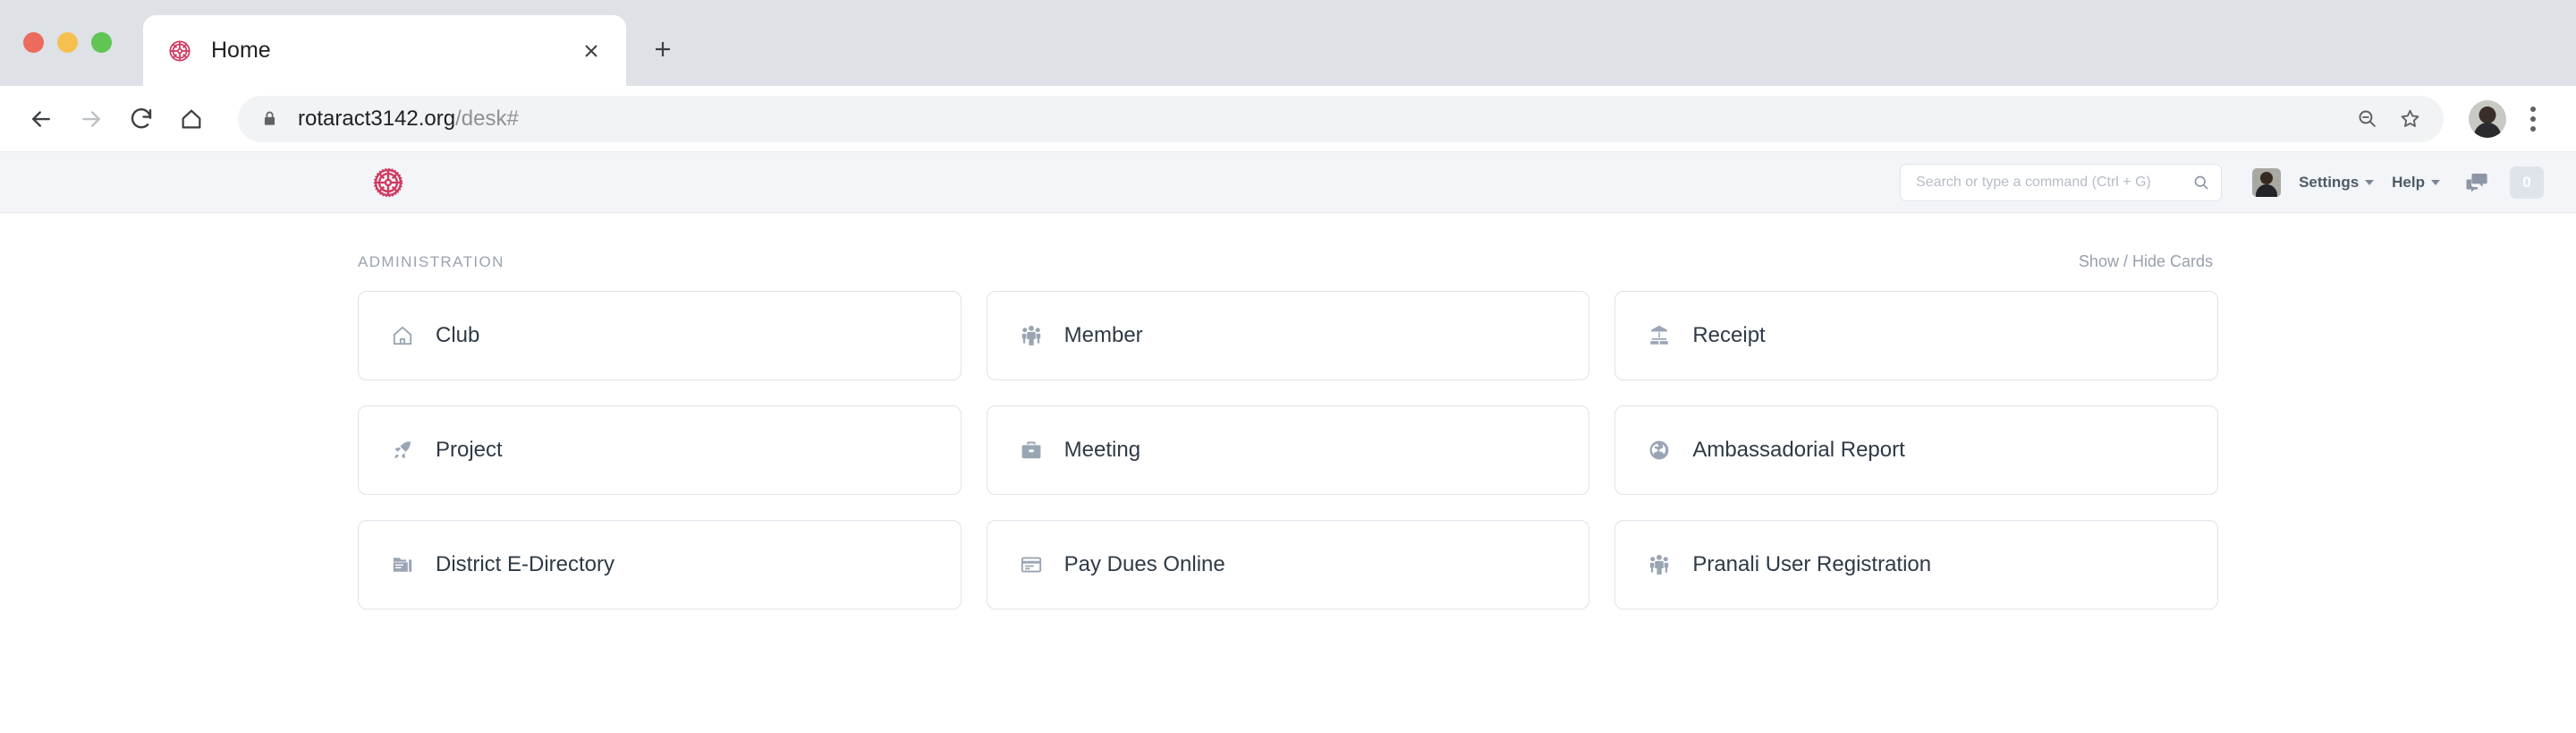 The width and height of the screenshot is (2576, 733). I want to click on maximize-window-button, so click(101, 42).